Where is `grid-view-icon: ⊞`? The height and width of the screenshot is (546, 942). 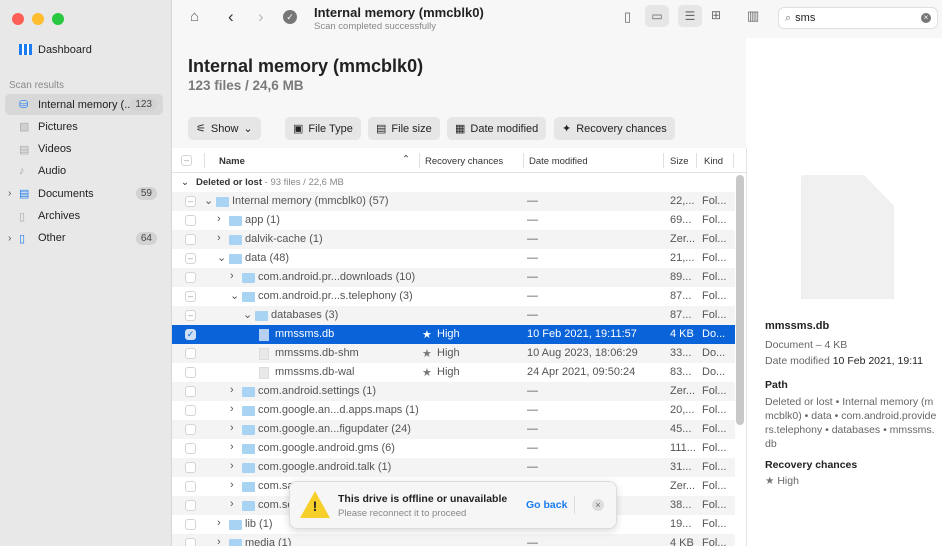
grid-view-icon: ⊞ is located at coordinates (716, 15).